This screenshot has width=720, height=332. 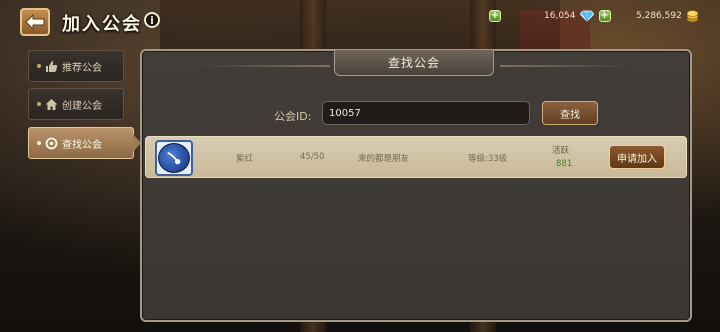 I want to click on guild-name: 来的都是朋友, so click(x=384, y=159).